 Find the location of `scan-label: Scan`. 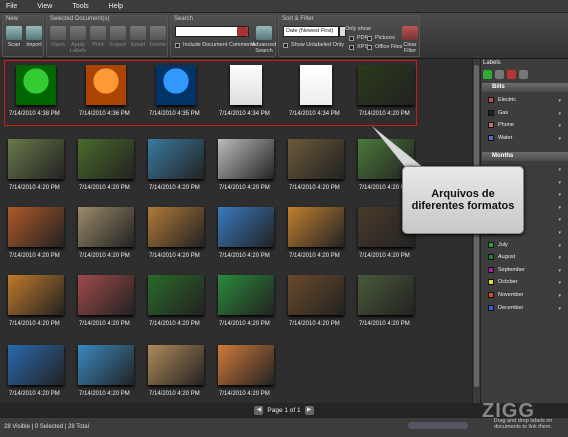

scan-label: Scan is located at coordinates (14, 45).